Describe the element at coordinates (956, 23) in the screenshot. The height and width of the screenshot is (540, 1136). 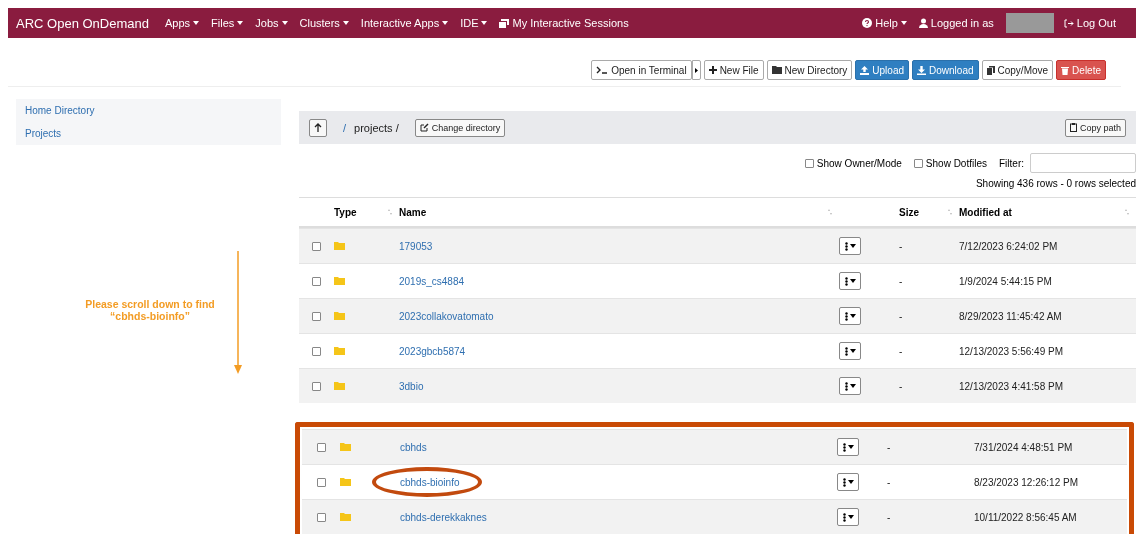
I see `user-label: Logged in as` at that location.